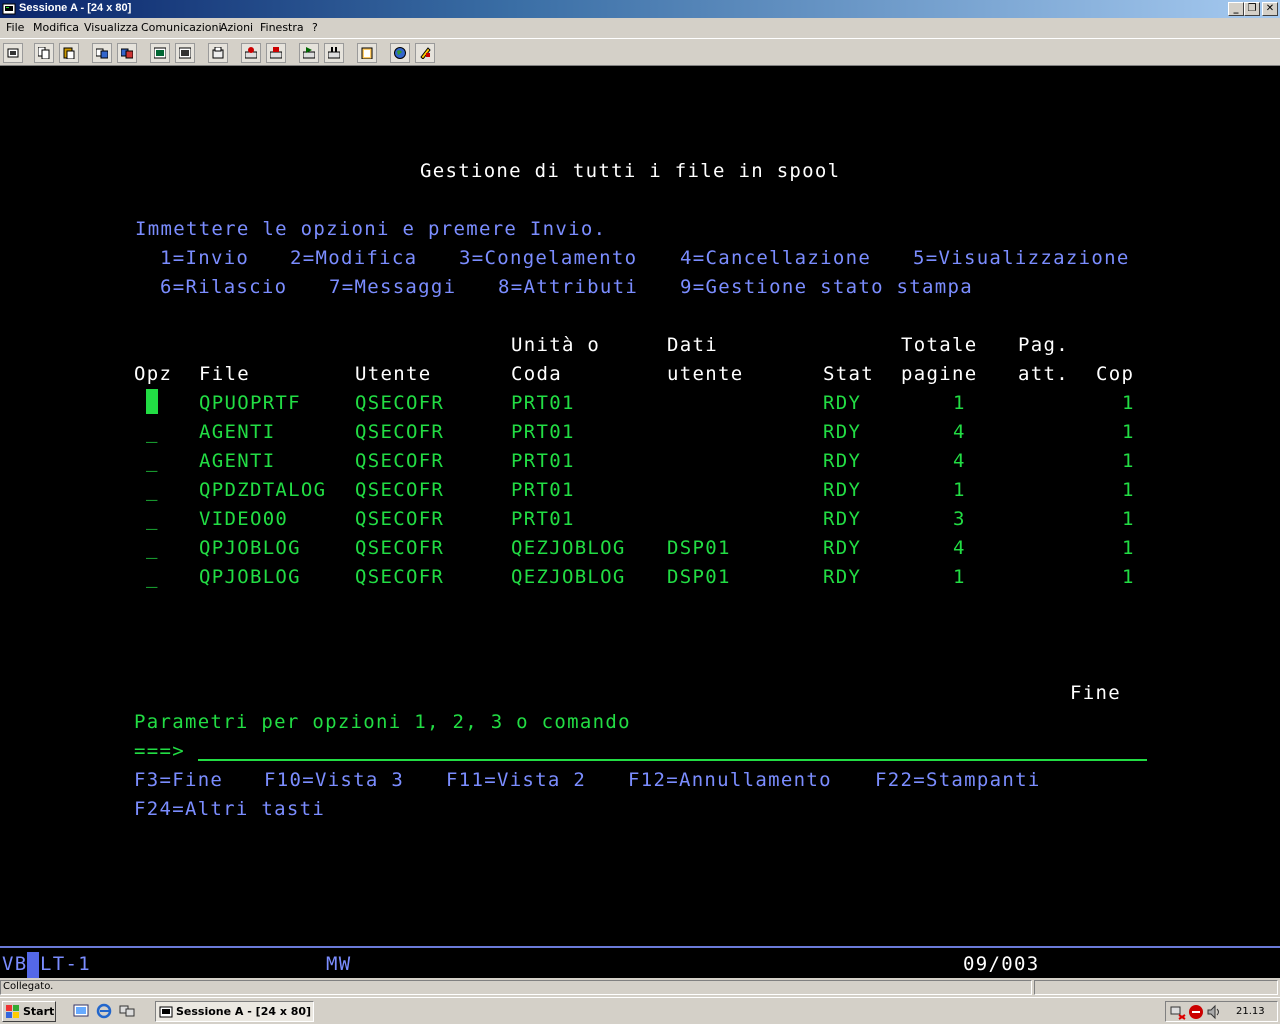 Image resolution: width=1280 pixels, height=1024 pixels. What do you see at coordinates (236, 27) in the screenshot?
I see `menu-azioni: Azioni` at bounding box center [236, 27].